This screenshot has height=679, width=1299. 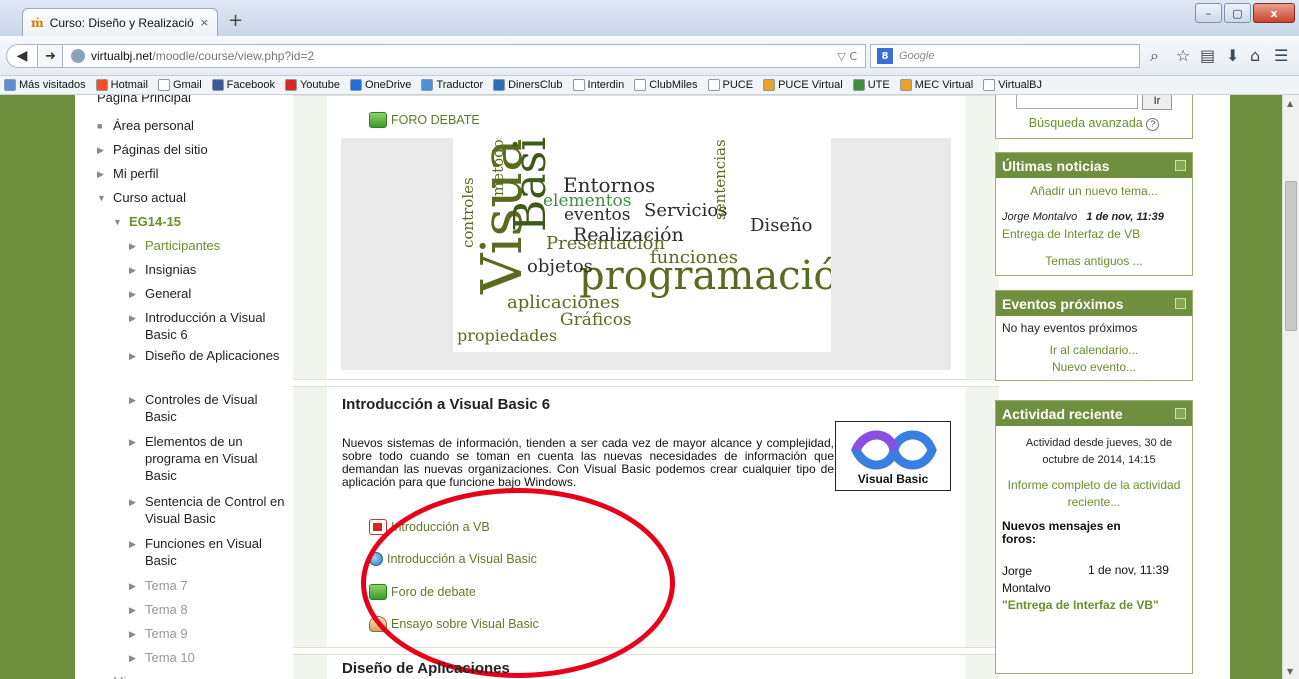 I want to click on events-block-header: Eventos próximos, so click(x=1094, y=303).